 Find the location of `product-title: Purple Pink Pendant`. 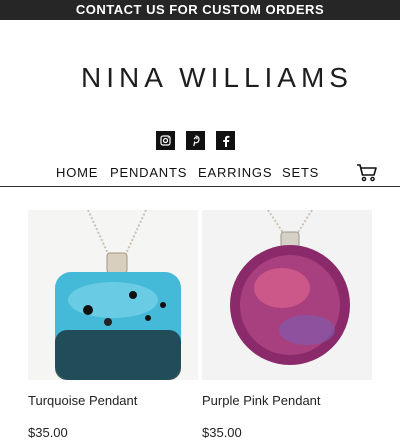

product-title: Purple Pink Pendant is located at coordinates (261, 400).